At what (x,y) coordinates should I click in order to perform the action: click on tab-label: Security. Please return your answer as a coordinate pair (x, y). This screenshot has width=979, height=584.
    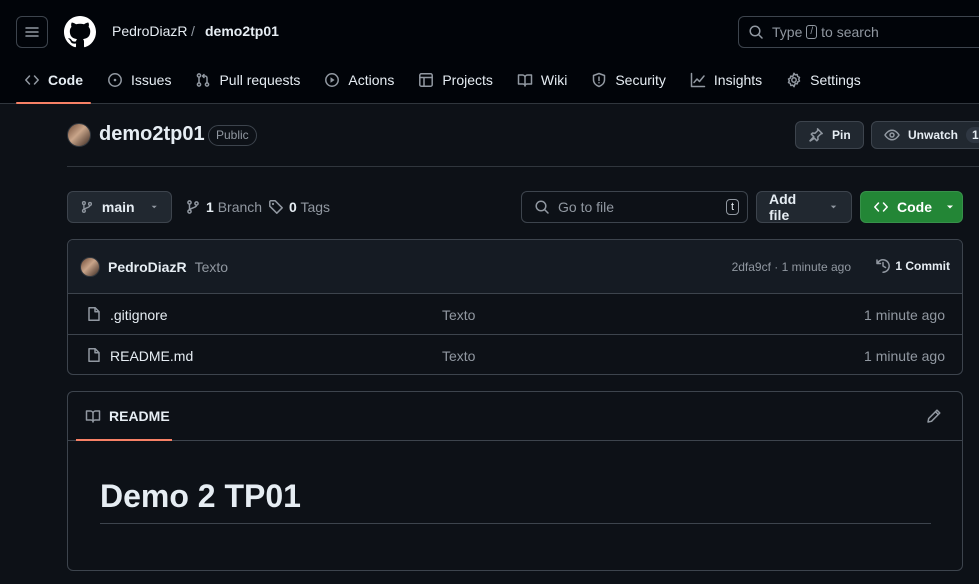
    Looking at the image, I should click on (640, 80).